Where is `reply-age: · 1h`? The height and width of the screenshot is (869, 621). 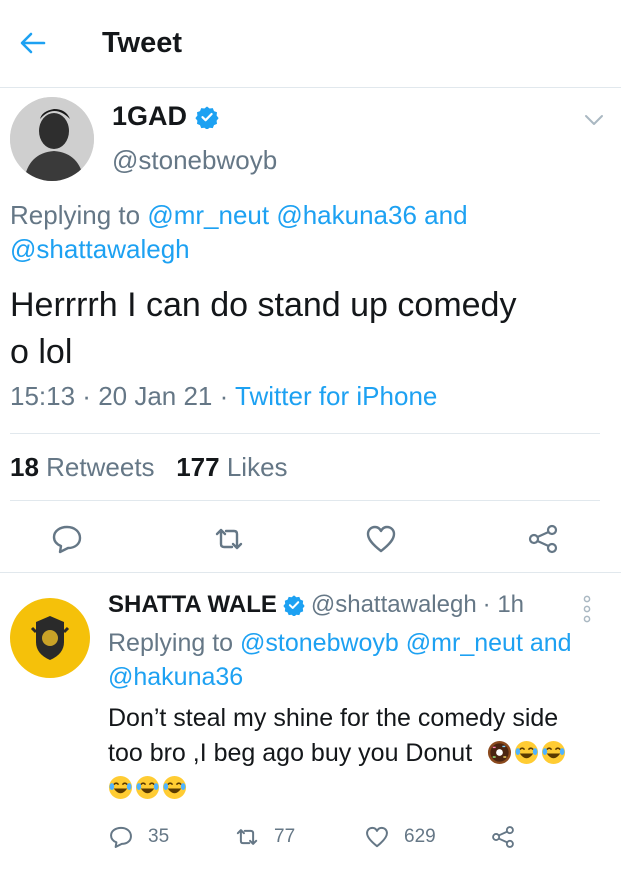 reply-age: · 1h is located at coordinates (503, 604).